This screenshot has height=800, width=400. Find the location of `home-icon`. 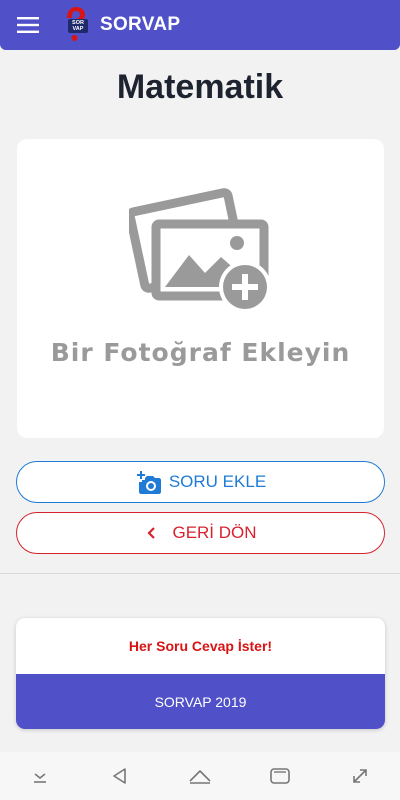

home-icon is located at coordinates (200, 777).